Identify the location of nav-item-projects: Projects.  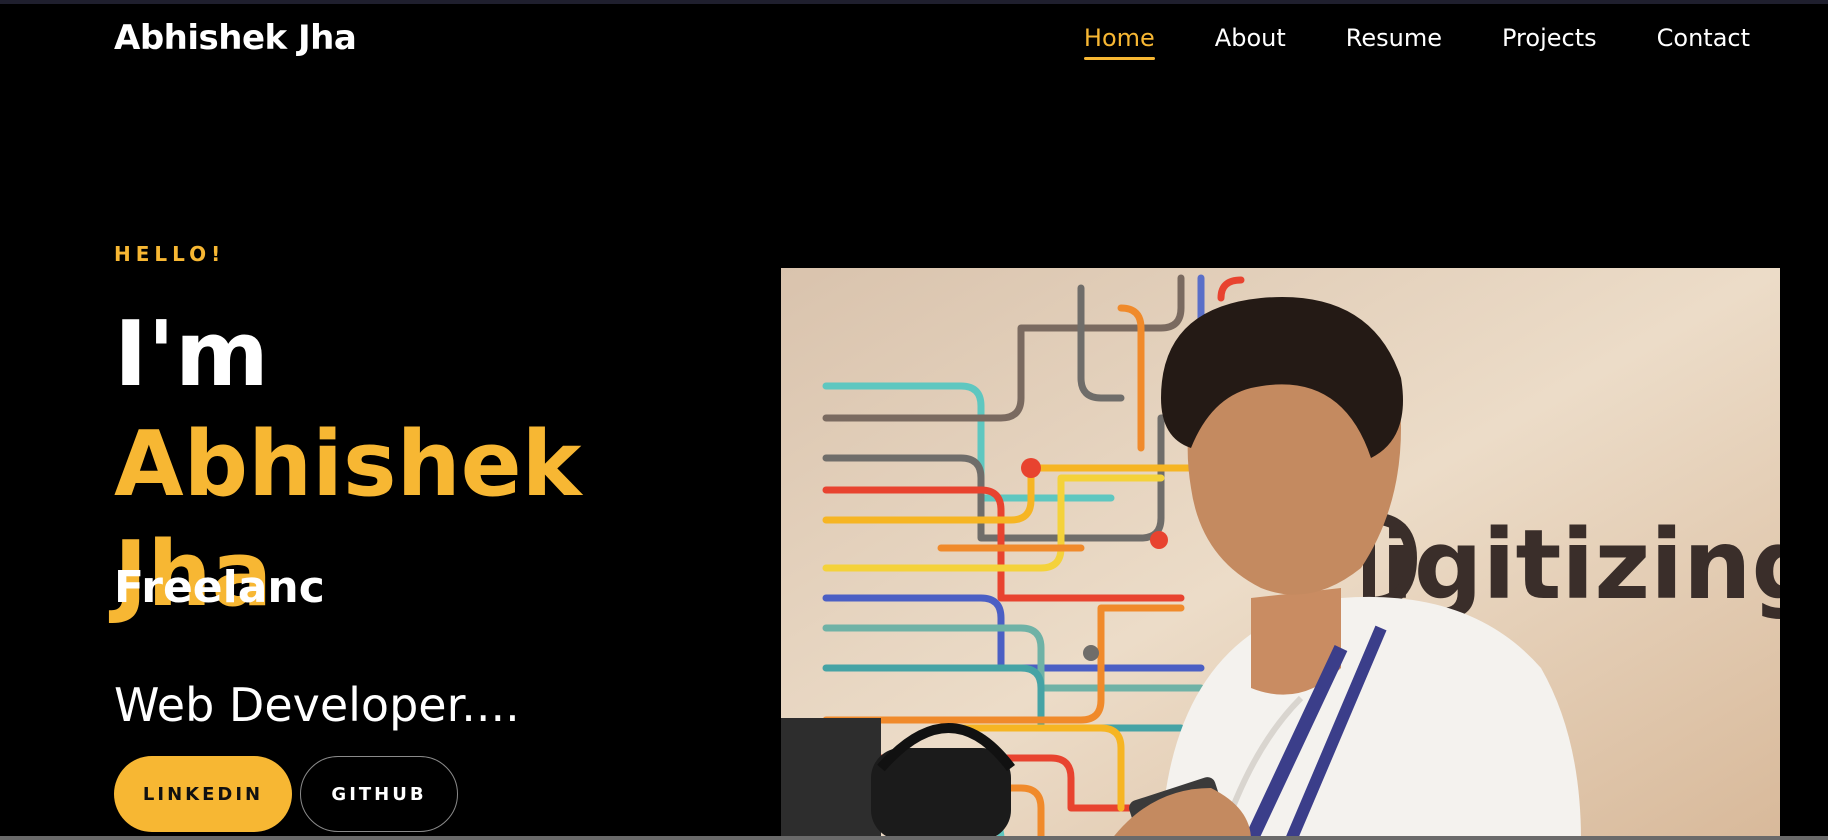
(1549, 42).